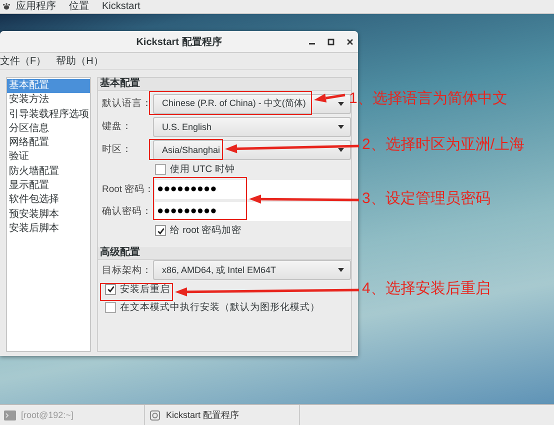 The width and height of the screenshot is (554, 425). What do you see at coordinates (127, 189) in the screenshot?
I see `field-label: Root 密码：` at bounding box center [127, 189].